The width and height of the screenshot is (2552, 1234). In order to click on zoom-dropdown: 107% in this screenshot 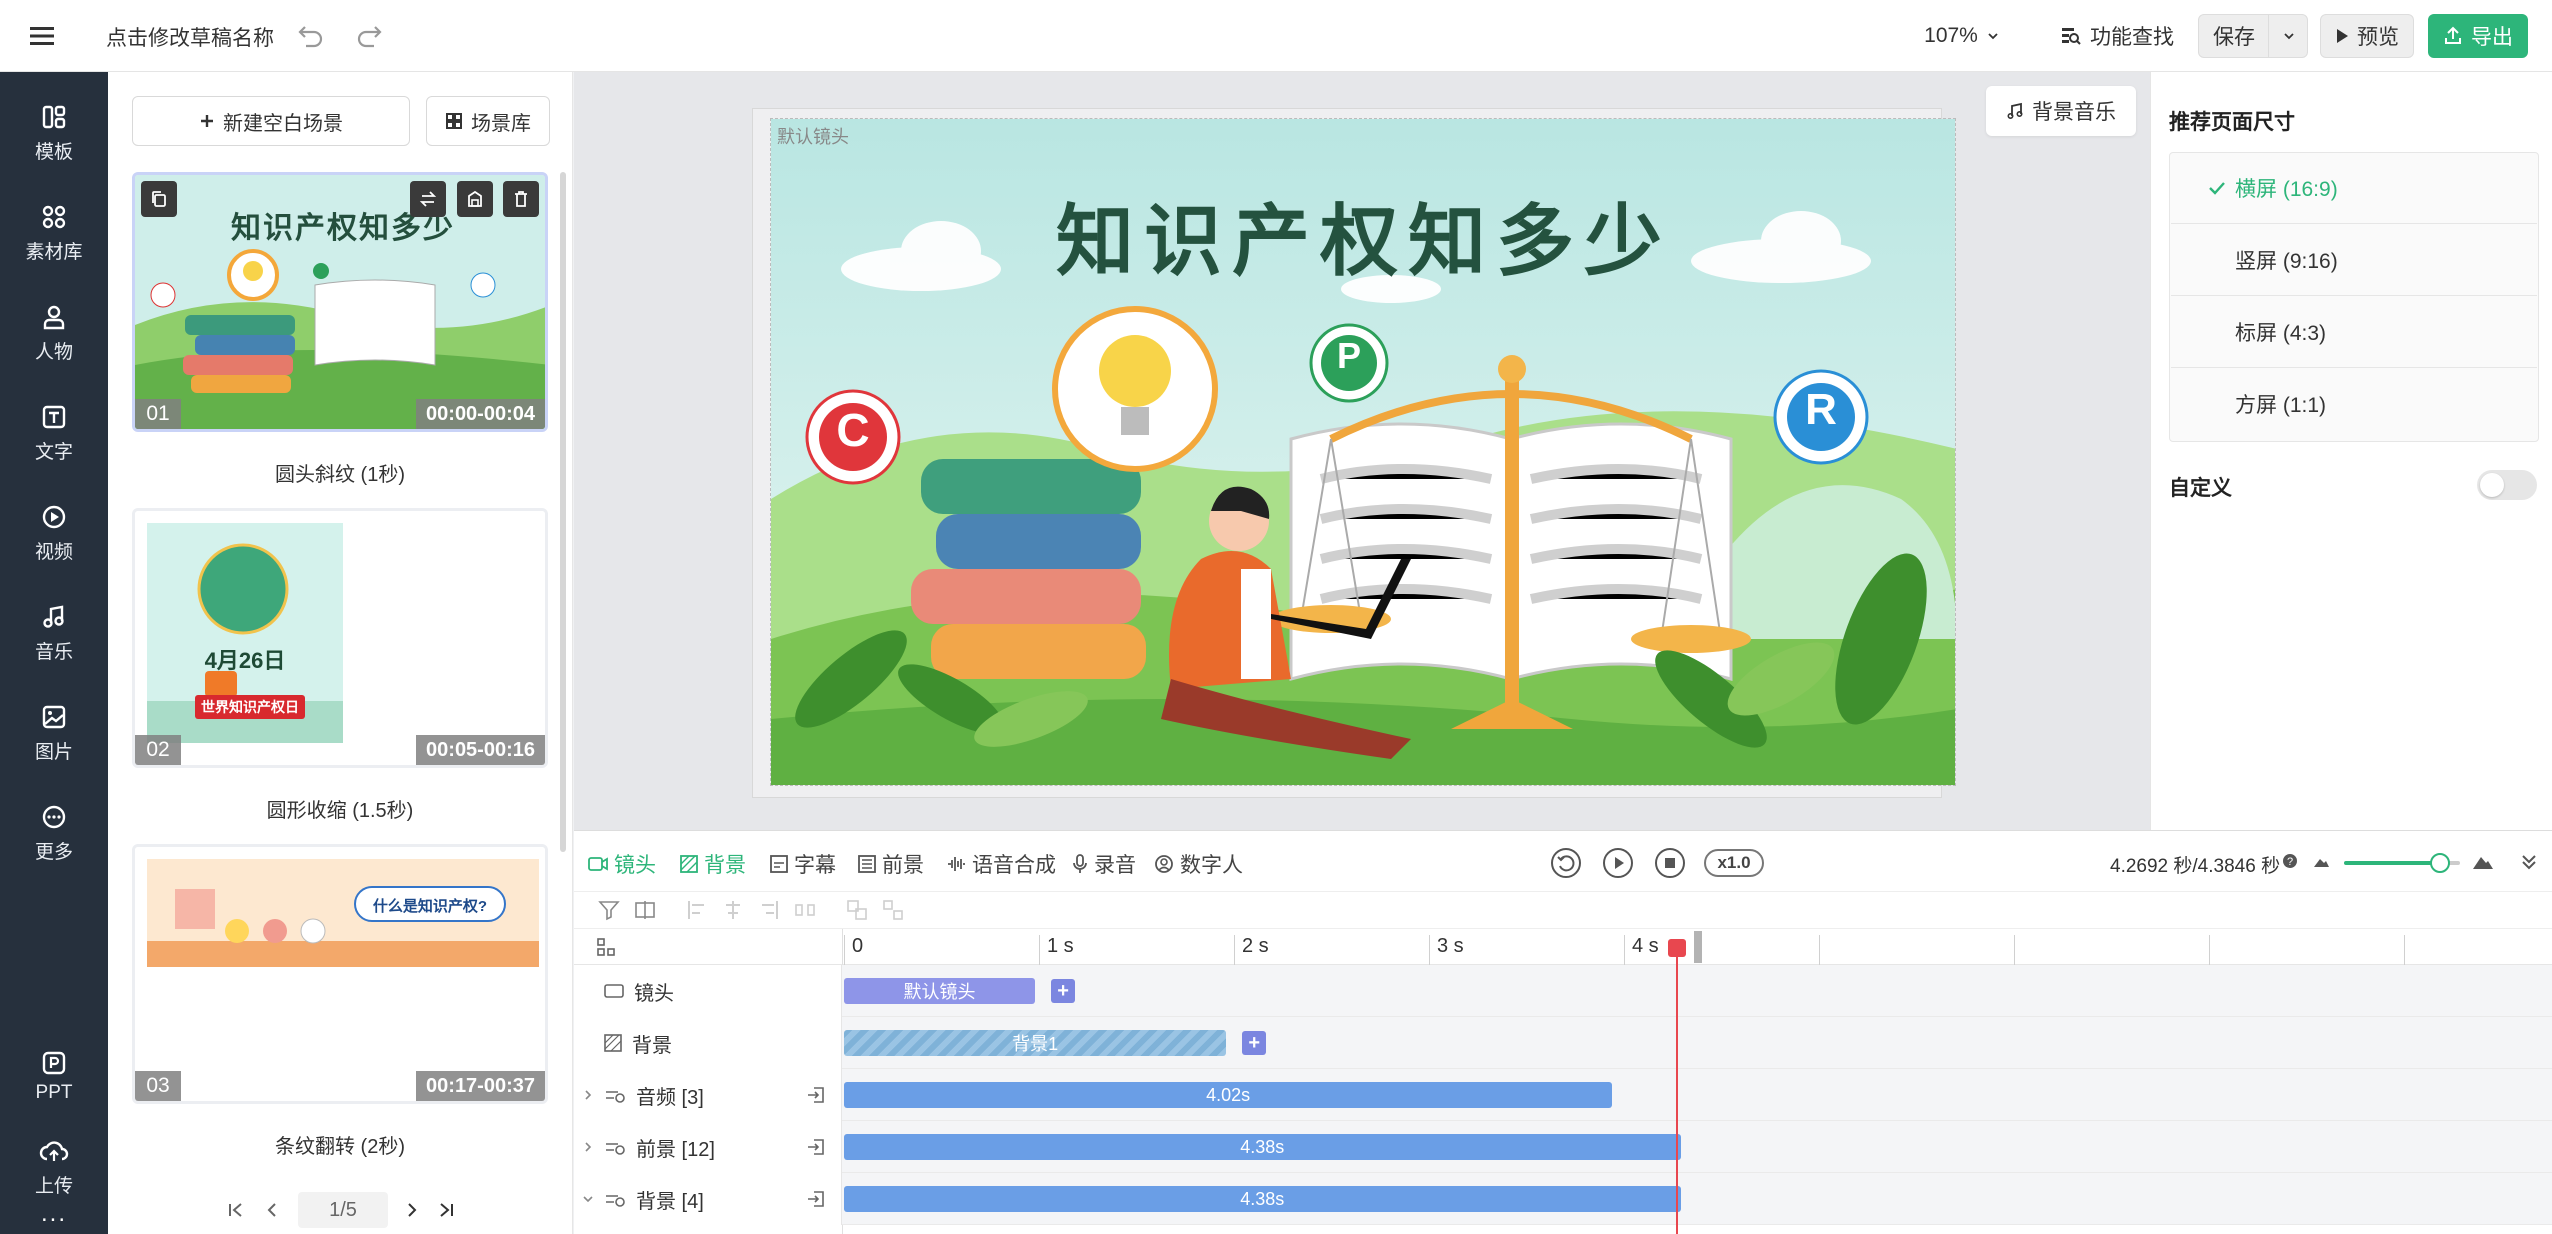, I will do `click(1962, 36)`.